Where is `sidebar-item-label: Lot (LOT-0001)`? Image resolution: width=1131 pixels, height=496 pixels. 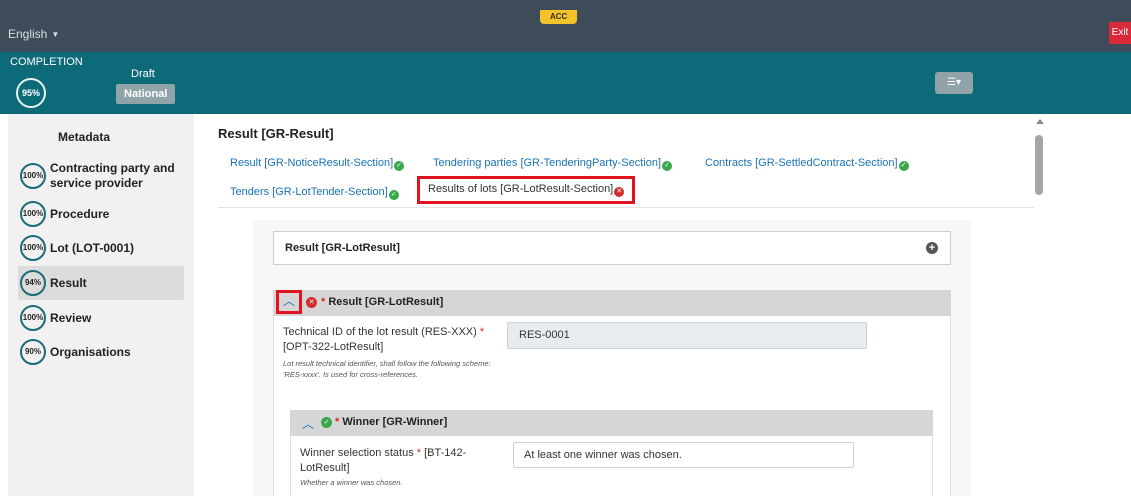 sidebar-item-label: Lot (LOT-0001) is located at coordinates (92, 247).